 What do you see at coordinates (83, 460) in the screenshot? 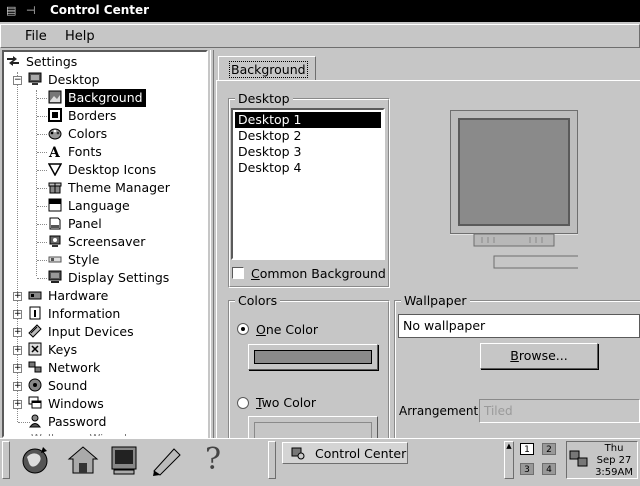
I see `home-icon` at bounding box center [83, 460].